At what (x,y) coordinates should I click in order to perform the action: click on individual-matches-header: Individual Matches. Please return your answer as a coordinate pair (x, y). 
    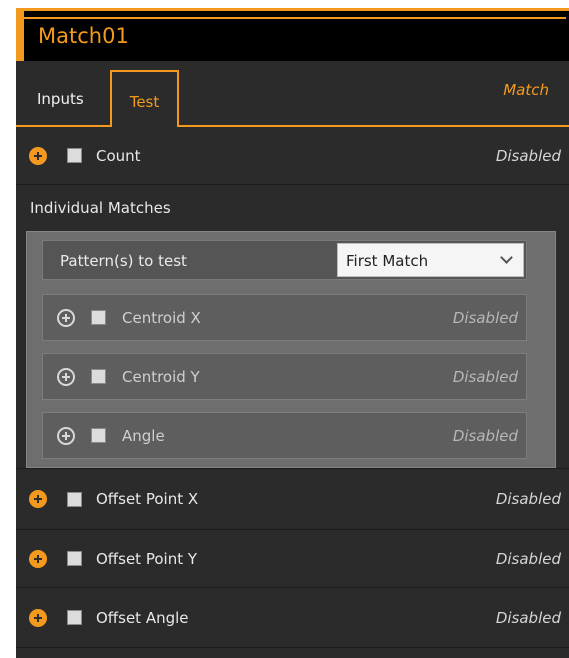
    Looking at the image, I should click on (292, 208).